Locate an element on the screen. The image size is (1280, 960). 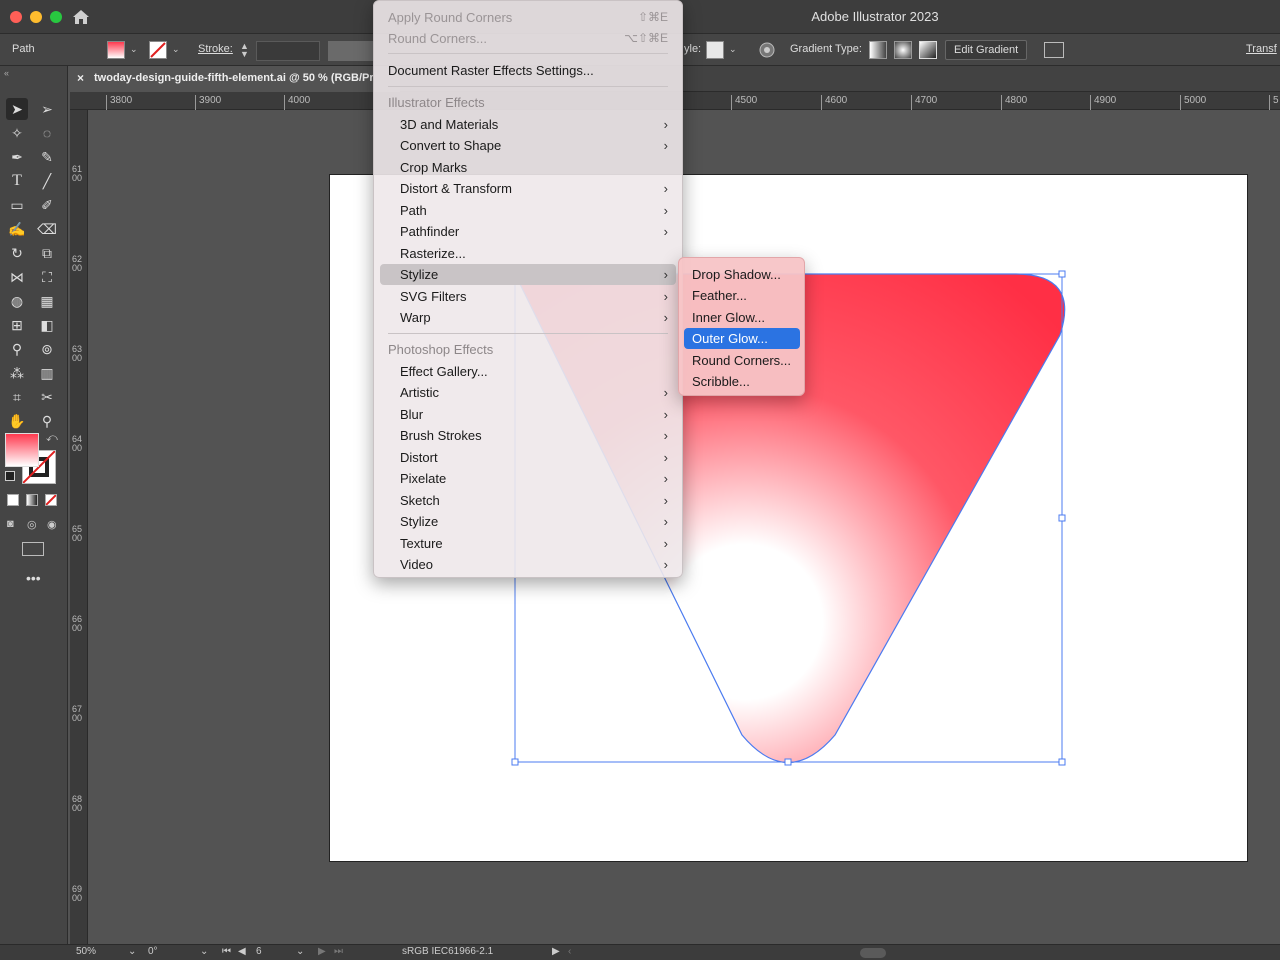
menu-header-illustrator-effects: Illustrator Effects is located at coordinates (436, 102).